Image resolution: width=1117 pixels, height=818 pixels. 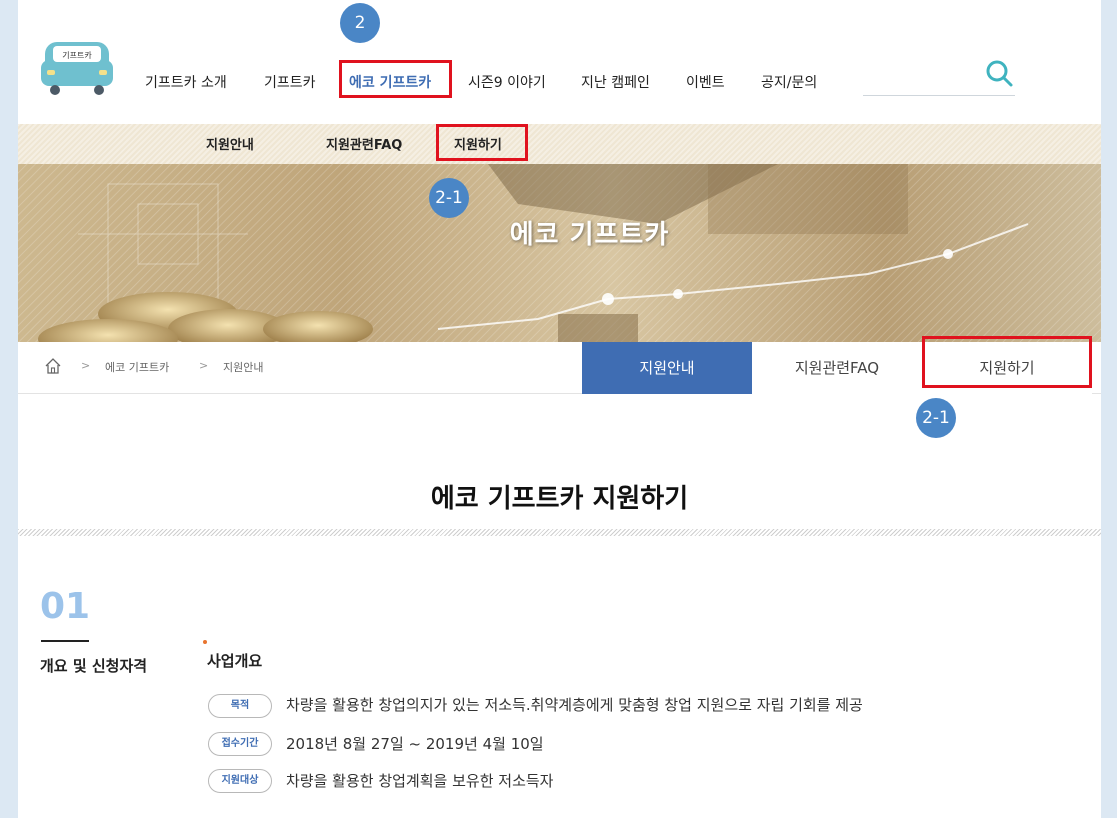 I want to click on purpose-tag: 목적, so click(x=240, y=706).